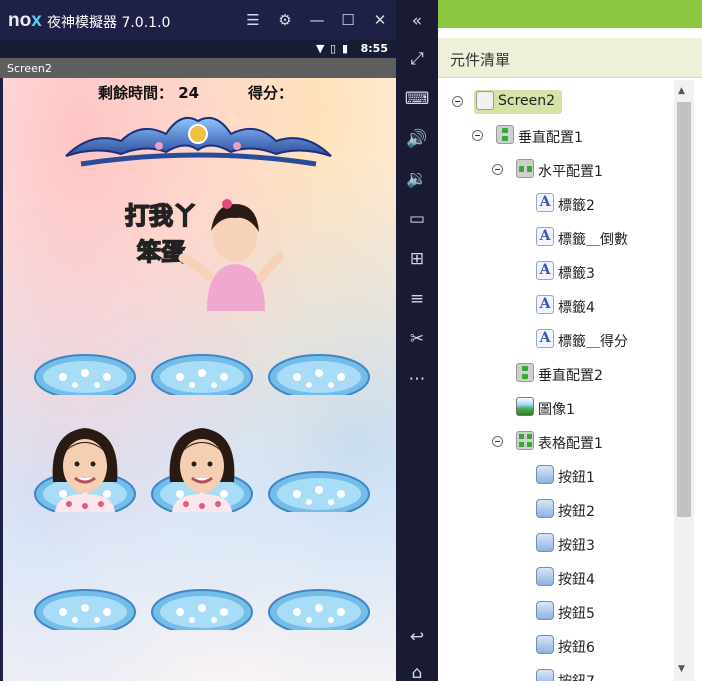  I want to click on score-header: 剩餘時間： 24 得分：, so click(199, 92).